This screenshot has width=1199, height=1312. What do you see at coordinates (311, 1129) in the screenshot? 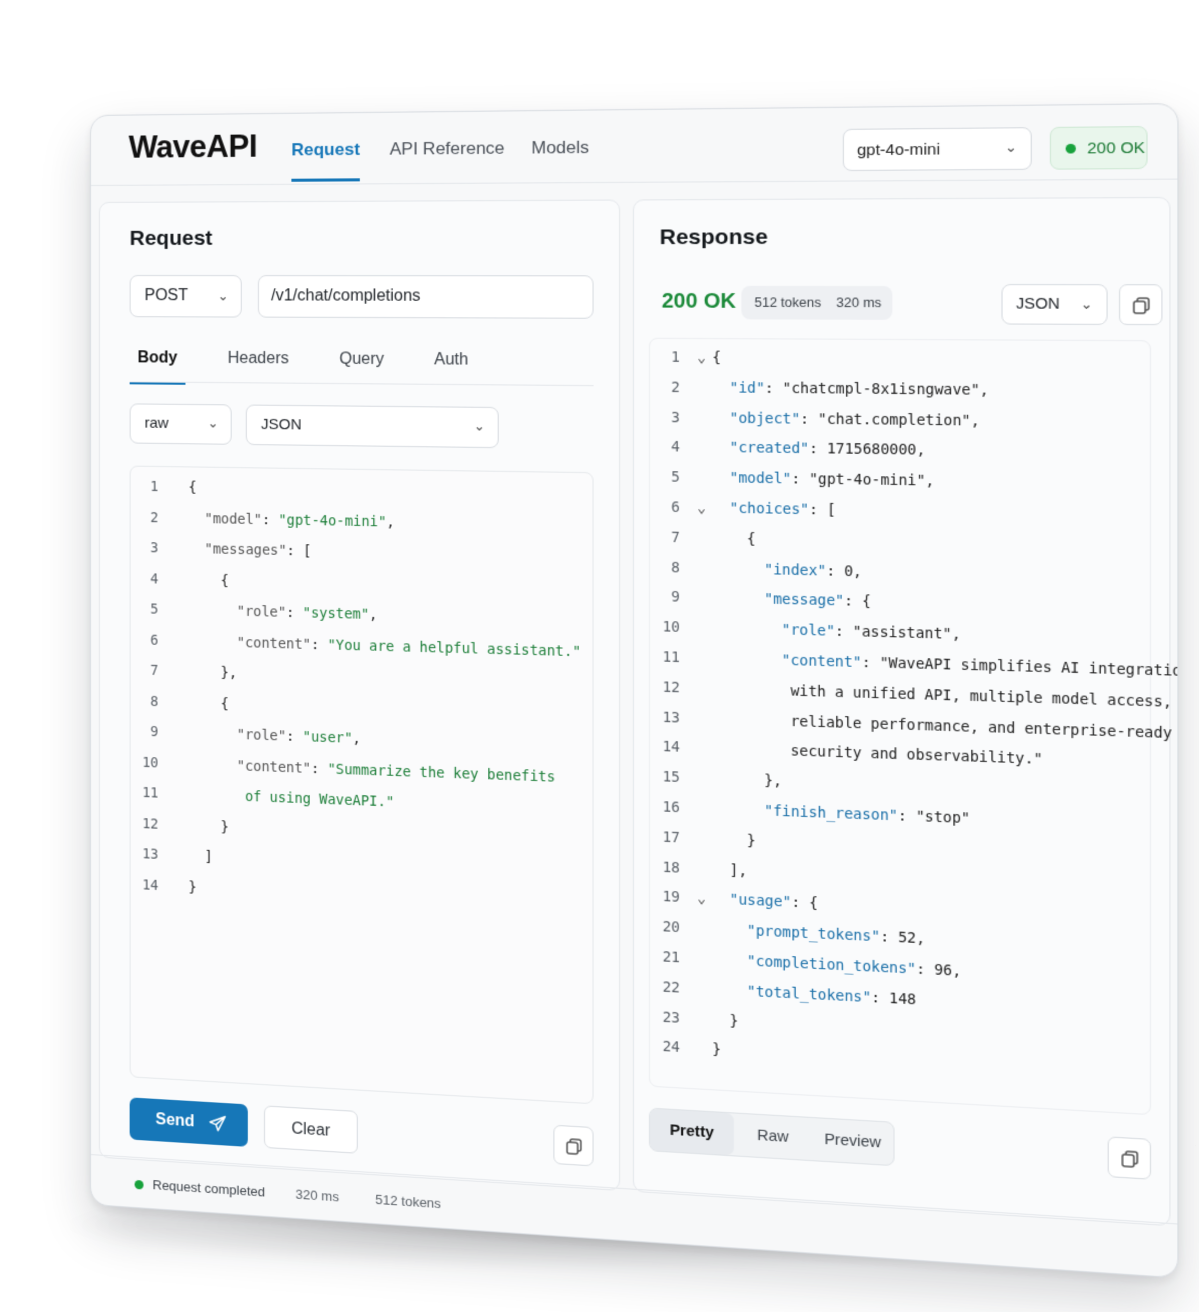
I see `clear-button: Clear` at bounding box center [311, 1129].